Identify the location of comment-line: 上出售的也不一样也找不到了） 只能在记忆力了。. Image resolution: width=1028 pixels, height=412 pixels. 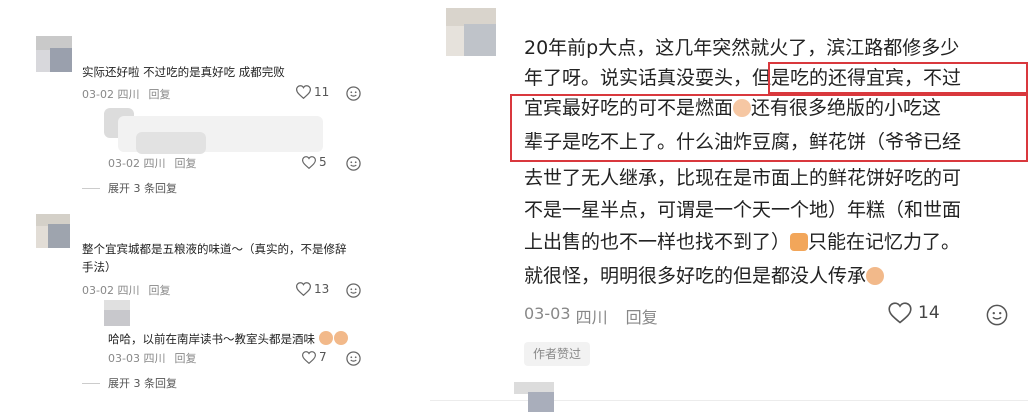
(742, 242).